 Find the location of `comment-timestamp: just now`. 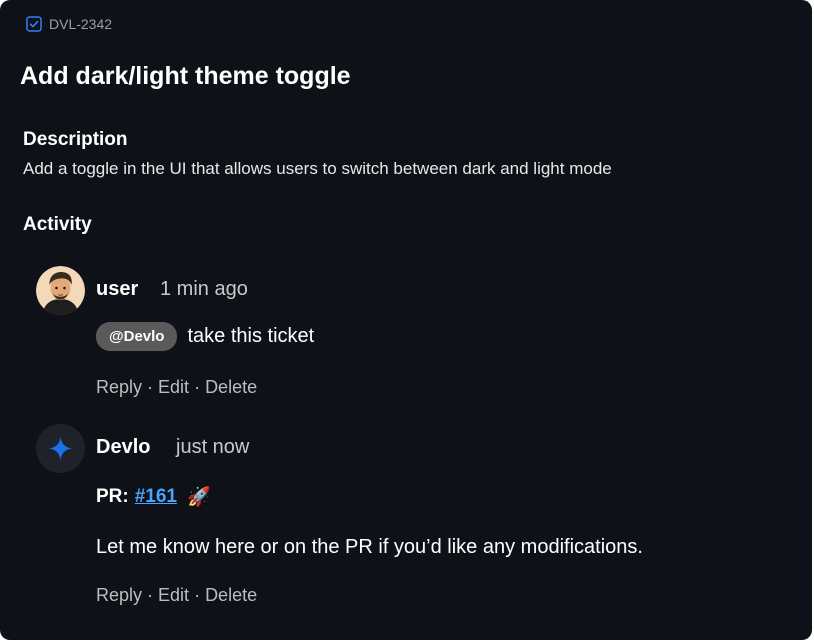

comment-timestamp: just now is located at coordinates (213, 447).